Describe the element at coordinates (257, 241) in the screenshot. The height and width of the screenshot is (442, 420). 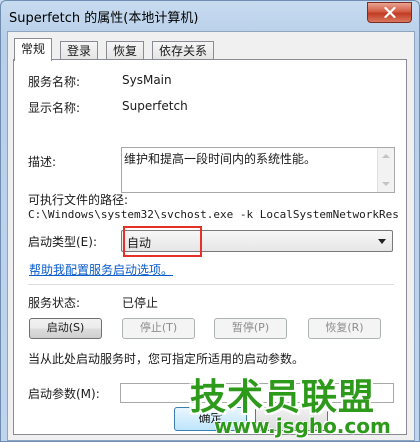
I see `startup-type-select: 自动` at that location.